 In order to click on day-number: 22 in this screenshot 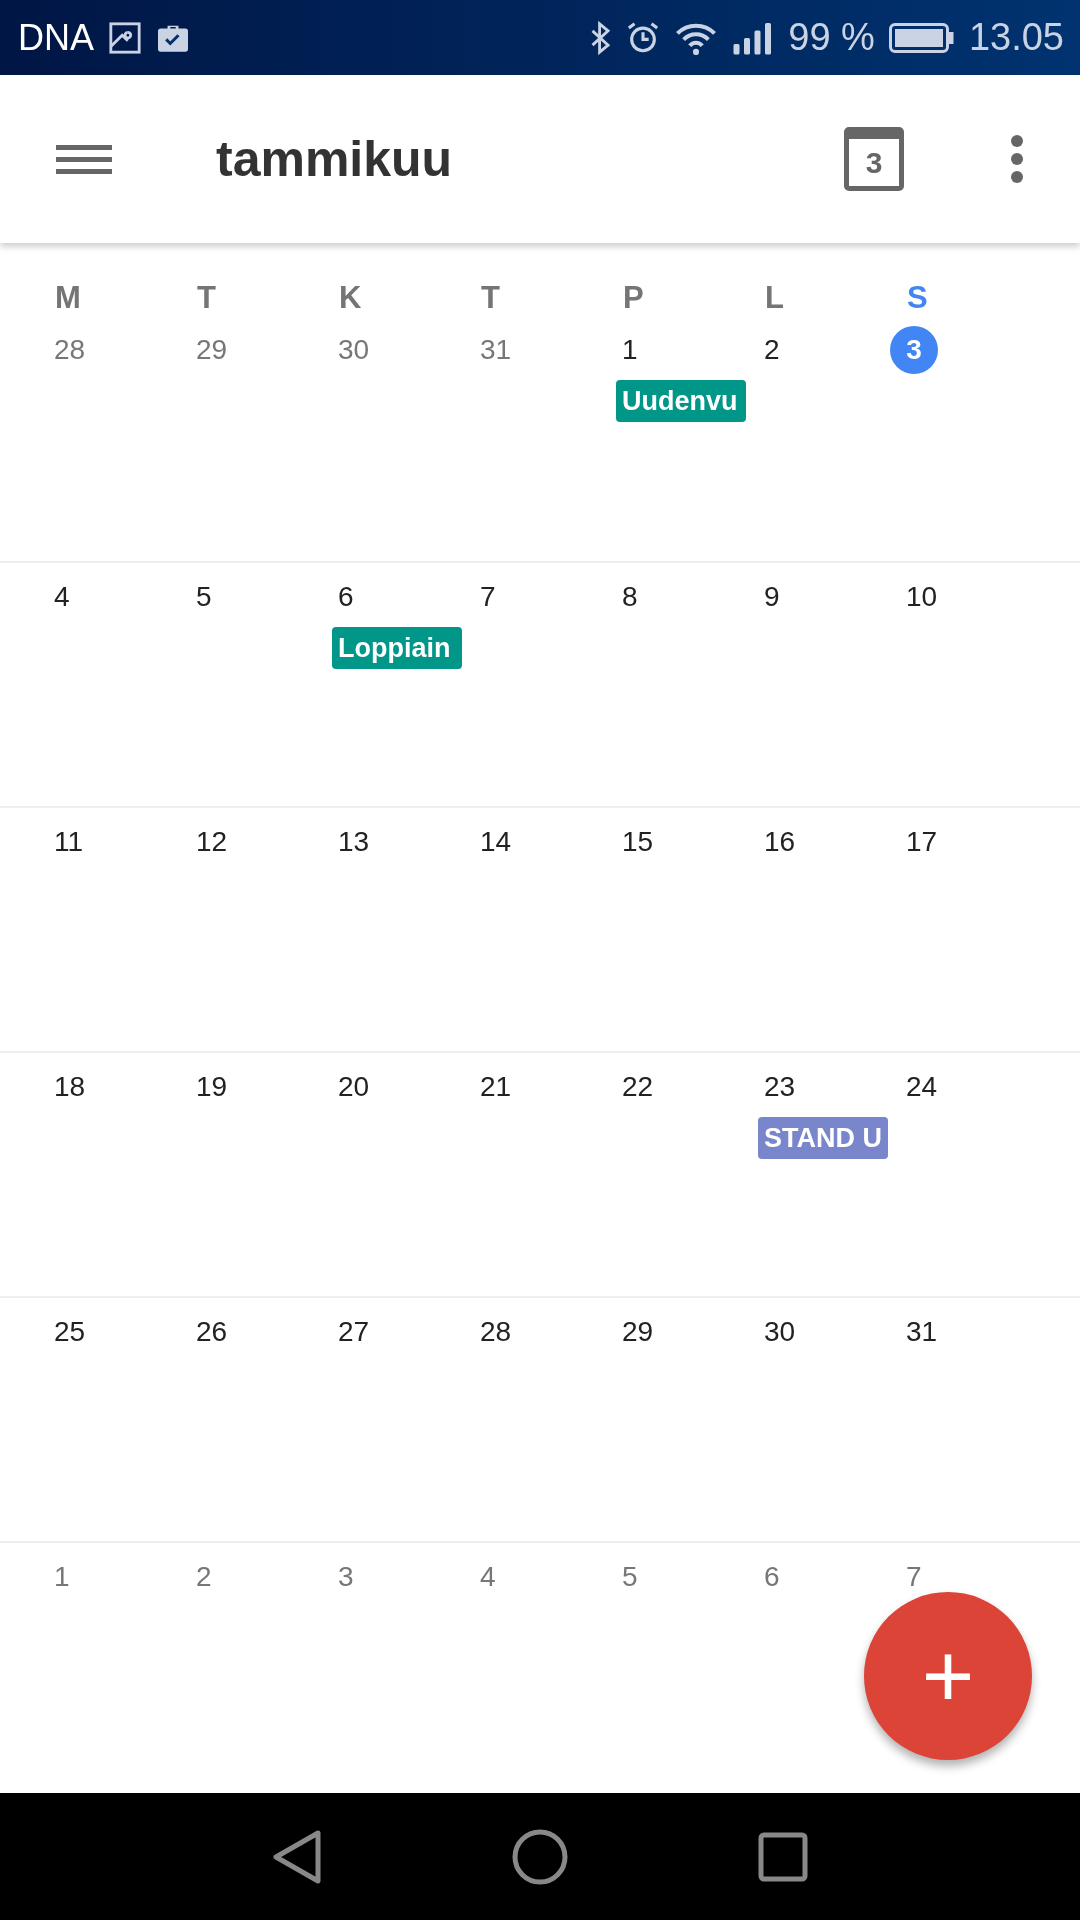, I will do `click(635, 1087)`.